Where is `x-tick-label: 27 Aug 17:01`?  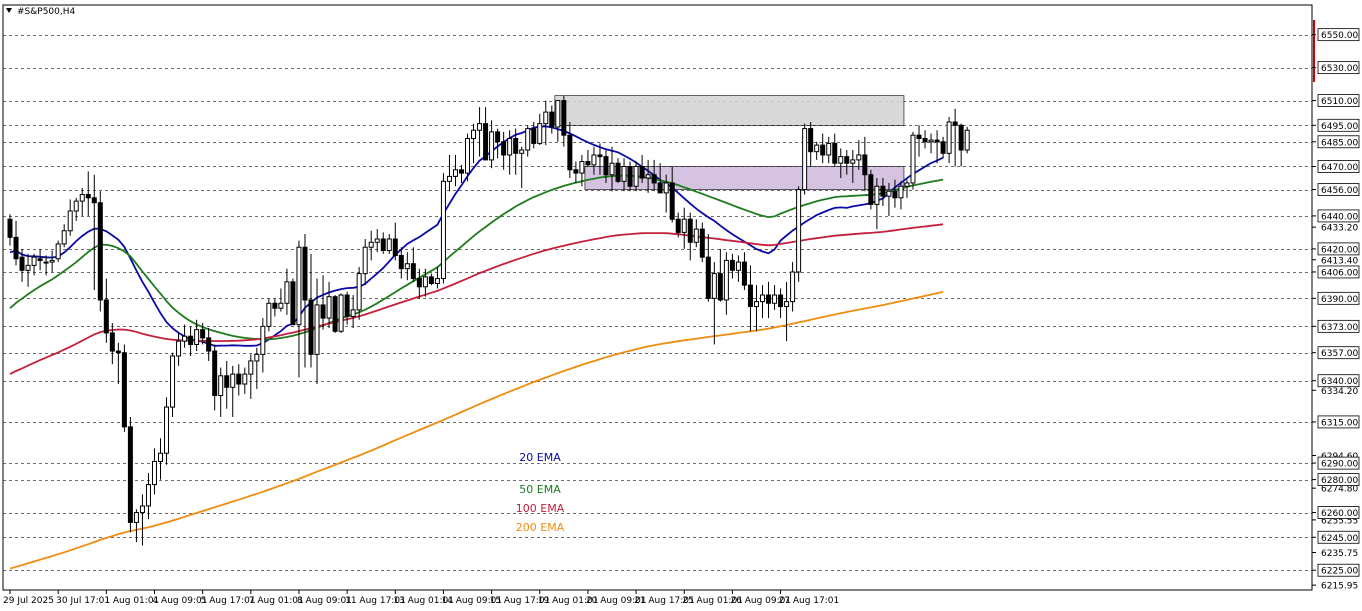
x-tick-label: 27 Aug 17:01 is located at coordinates (809, 601).